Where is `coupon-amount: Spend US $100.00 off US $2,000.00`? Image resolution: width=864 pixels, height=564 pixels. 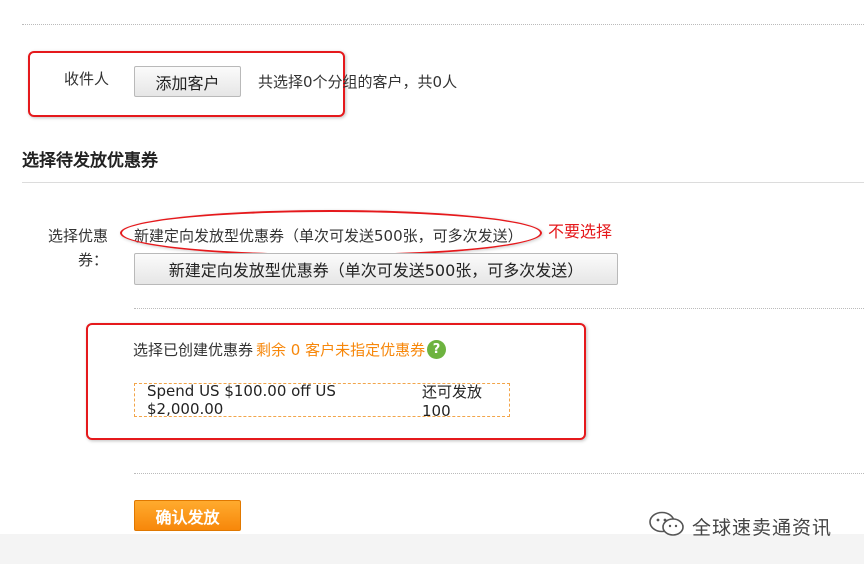
coupon-amount: Spend US $100.00 off US $2,000.00 is located at coordinates (241, 400).